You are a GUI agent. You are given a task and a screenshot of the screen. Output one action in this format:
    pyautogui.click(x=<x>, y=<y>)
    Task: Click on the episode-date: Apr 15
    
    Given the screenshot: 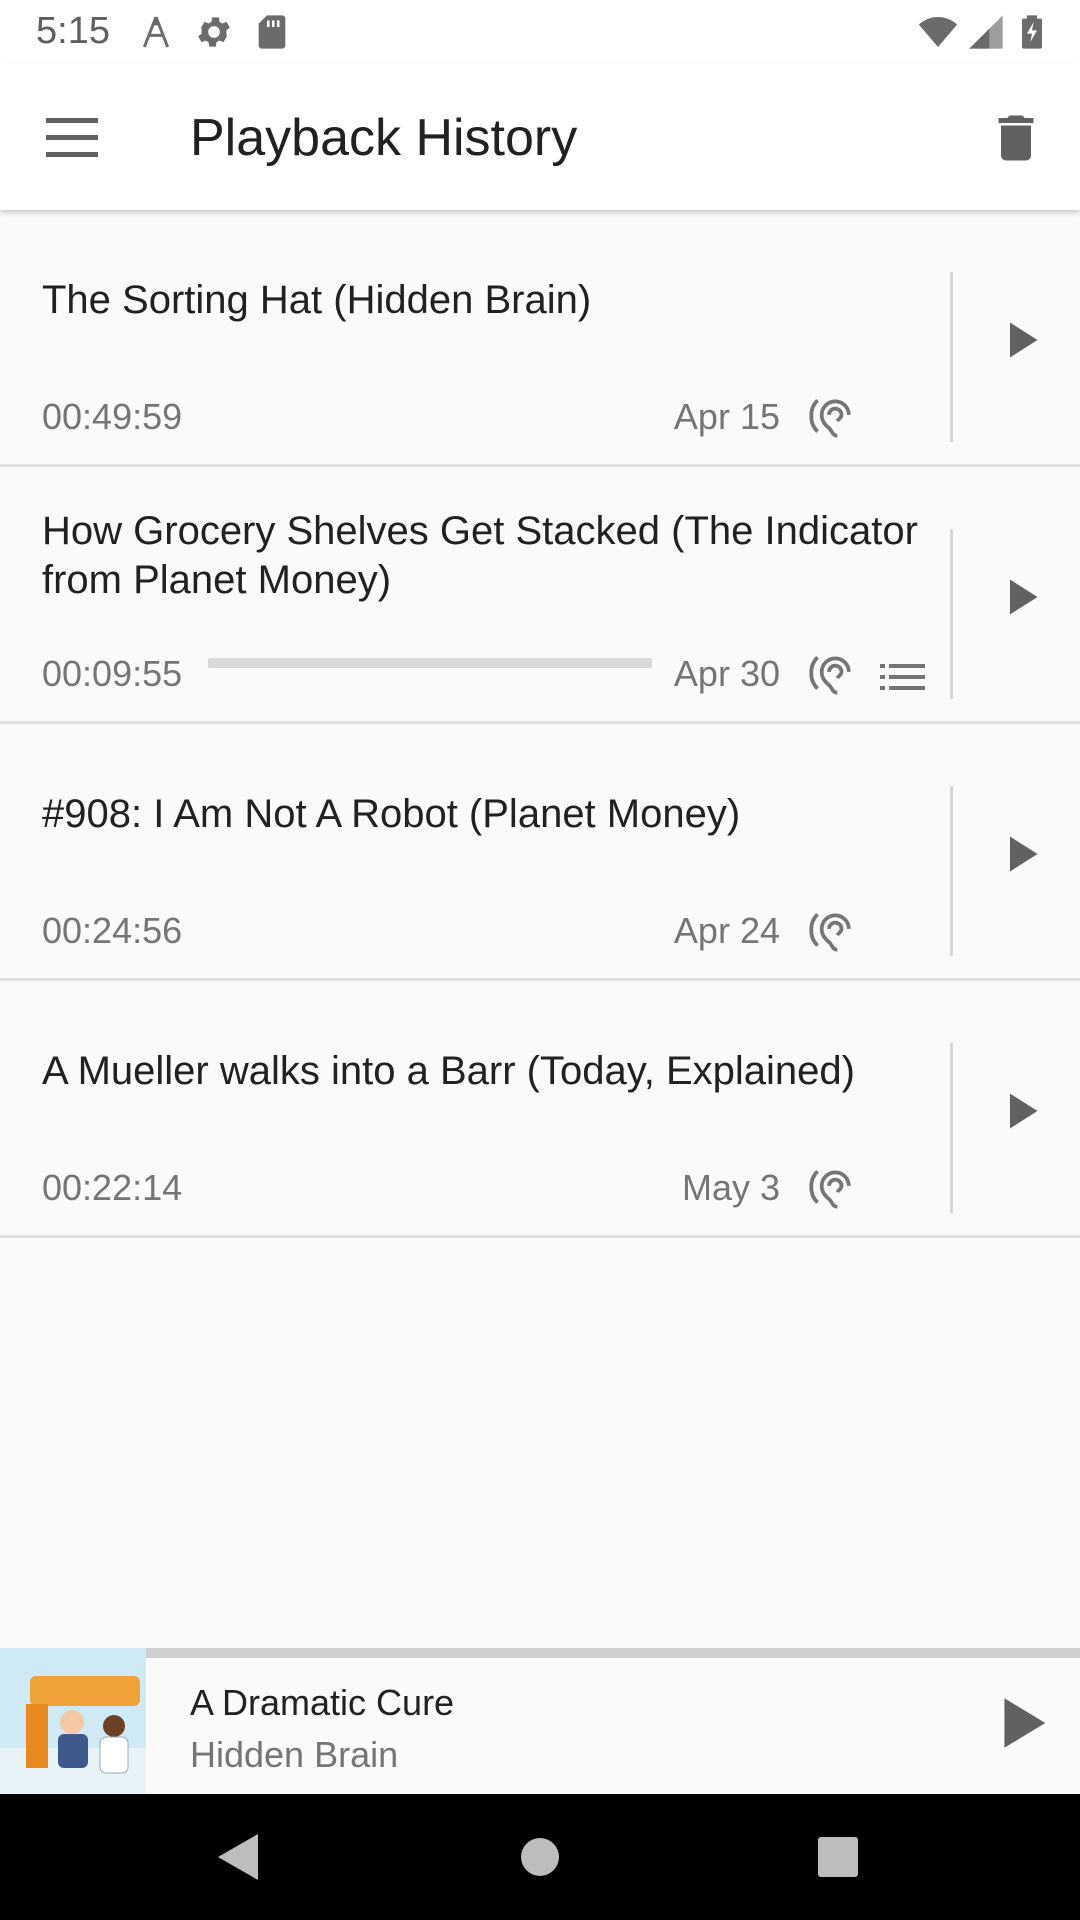 What is the action you would take?
    pyautogui.click(x=726, y=416)
    